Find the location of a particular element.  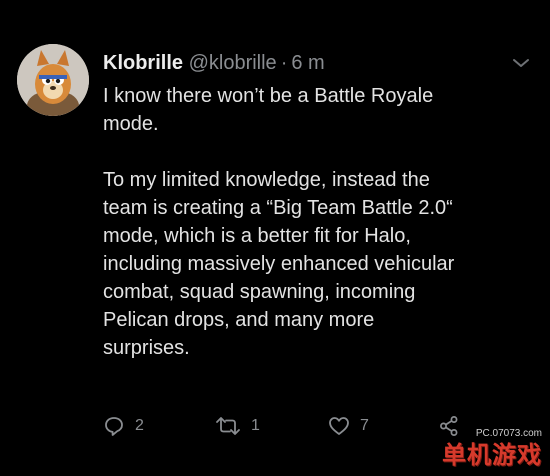

heart-icon is located at coordinates (339, 426).